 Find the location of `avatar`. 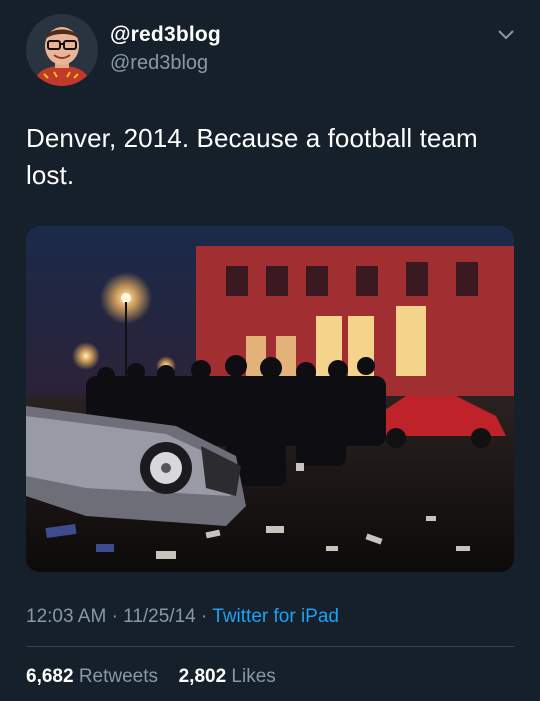

avatar is located at coordinates (62, 50).